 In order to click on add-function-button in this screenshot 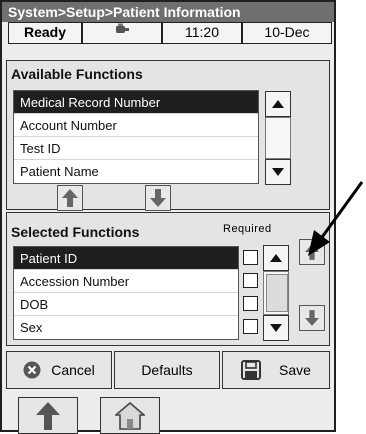, I will do `click(70, 198)`.